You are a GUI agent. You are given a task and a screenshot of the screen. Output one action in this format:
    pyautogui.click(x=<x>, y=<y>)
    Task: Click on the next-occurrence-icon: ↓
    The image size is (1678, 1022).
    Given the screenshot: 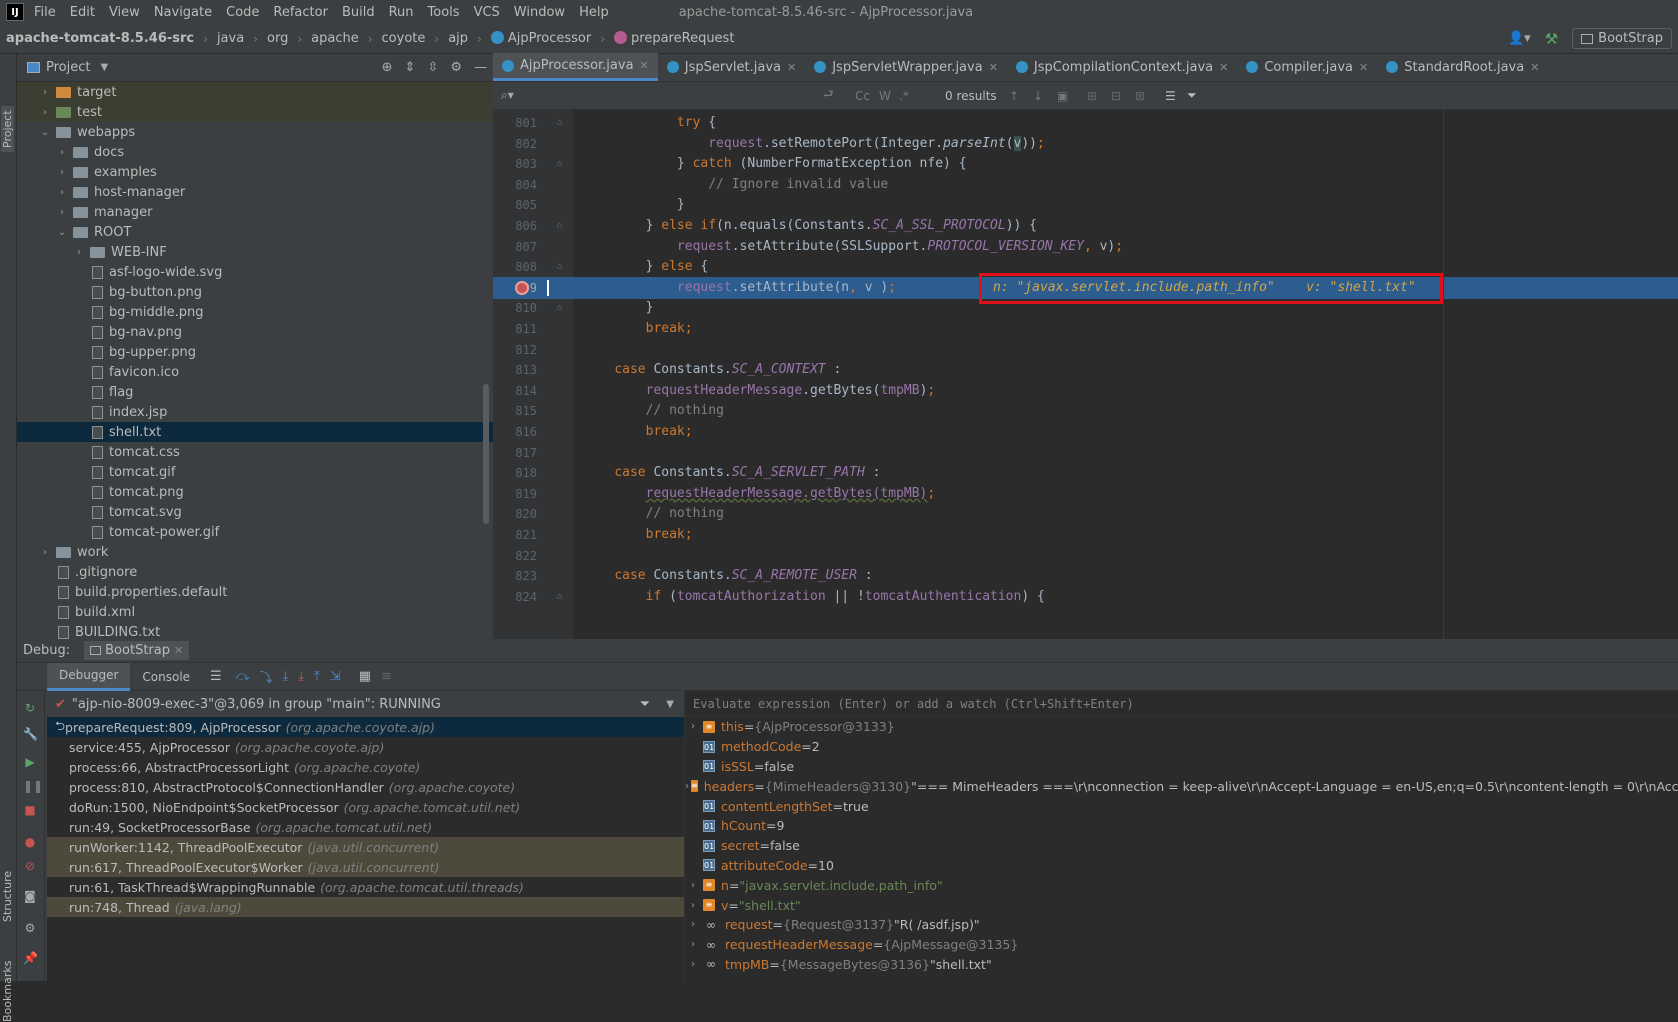 What is the action you would take?
    pyautogui.click(x=1038, y=96)
    